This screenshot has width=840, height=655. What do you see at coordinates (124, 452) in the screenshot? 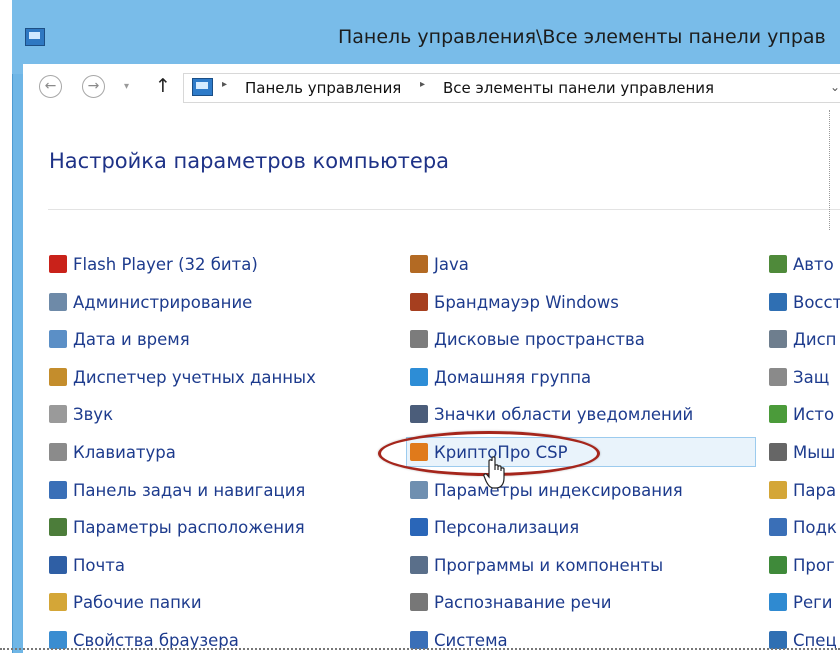
I see `item-label: Клавиатура` at bounding box center [124, 452].